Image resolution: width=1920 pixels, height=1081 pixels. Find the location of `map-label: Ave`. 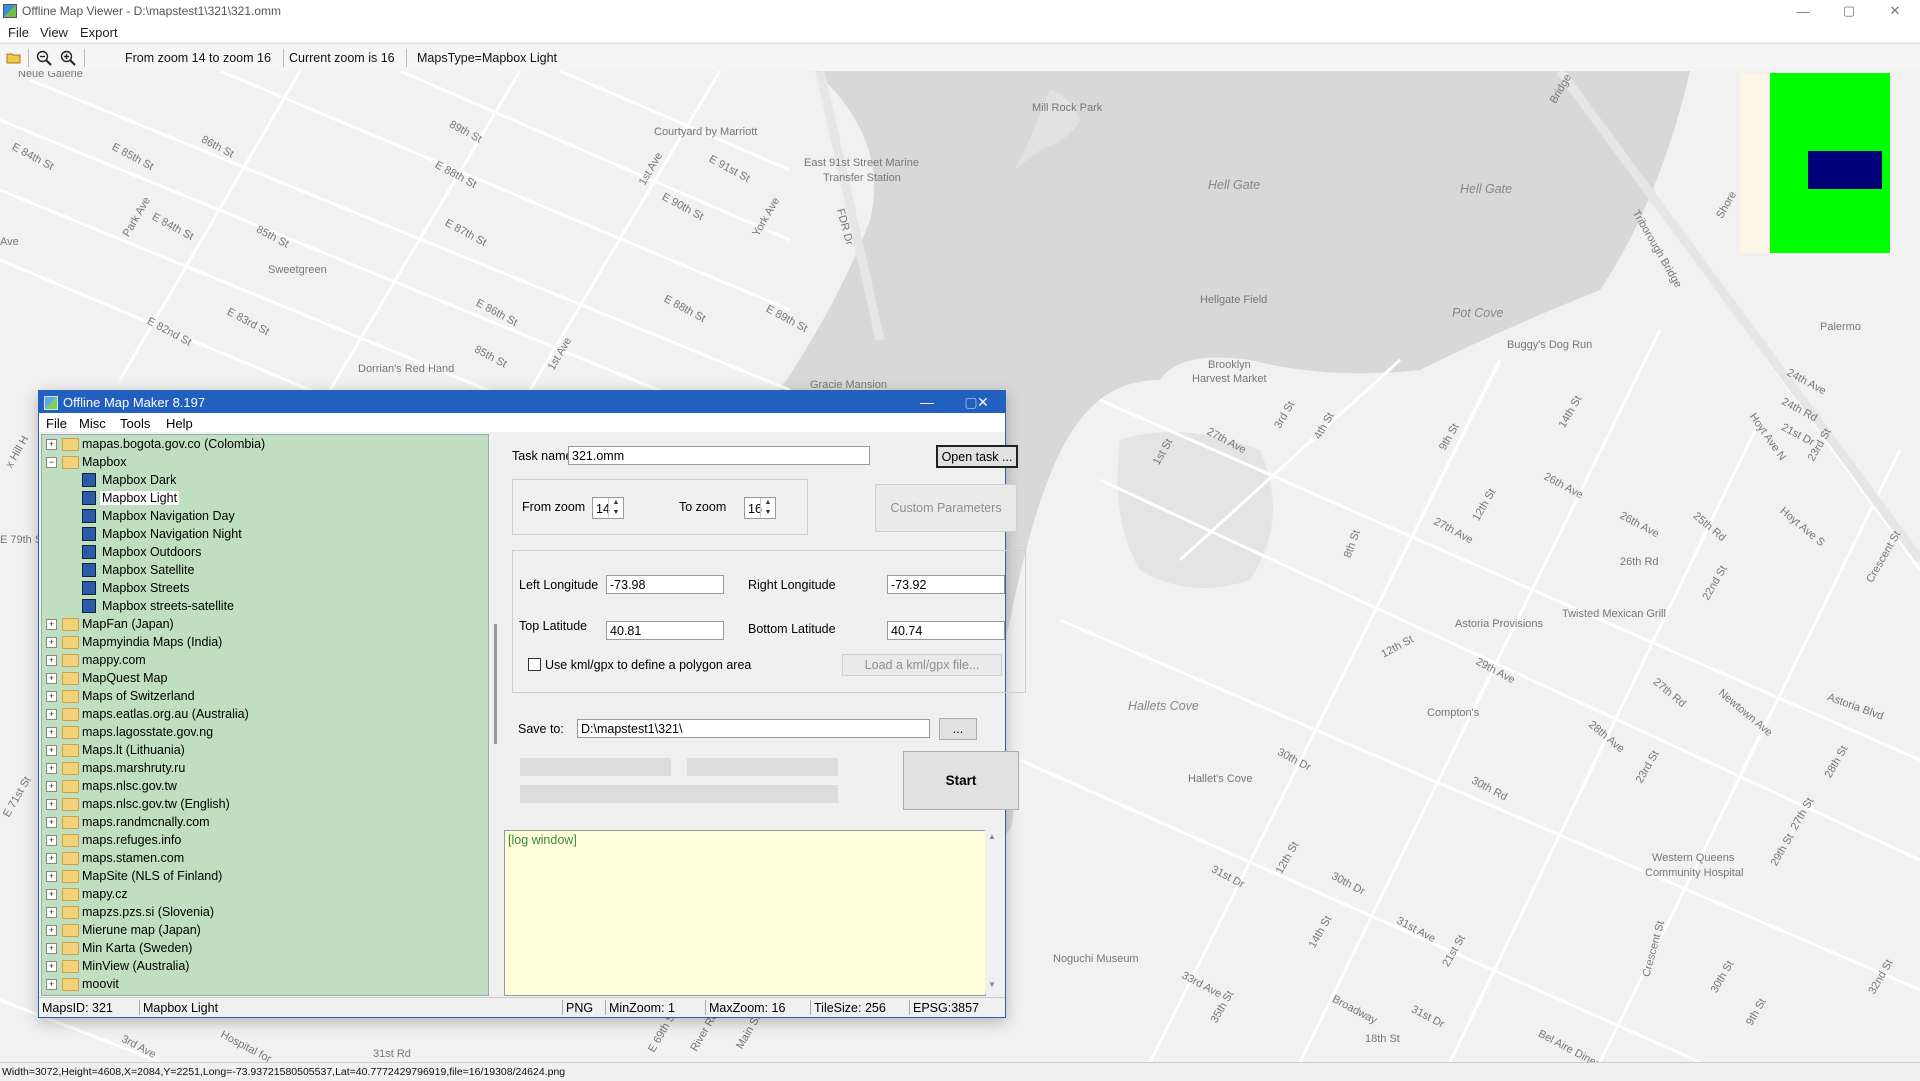

map-label: Ave is located at coordinates (9, 242).